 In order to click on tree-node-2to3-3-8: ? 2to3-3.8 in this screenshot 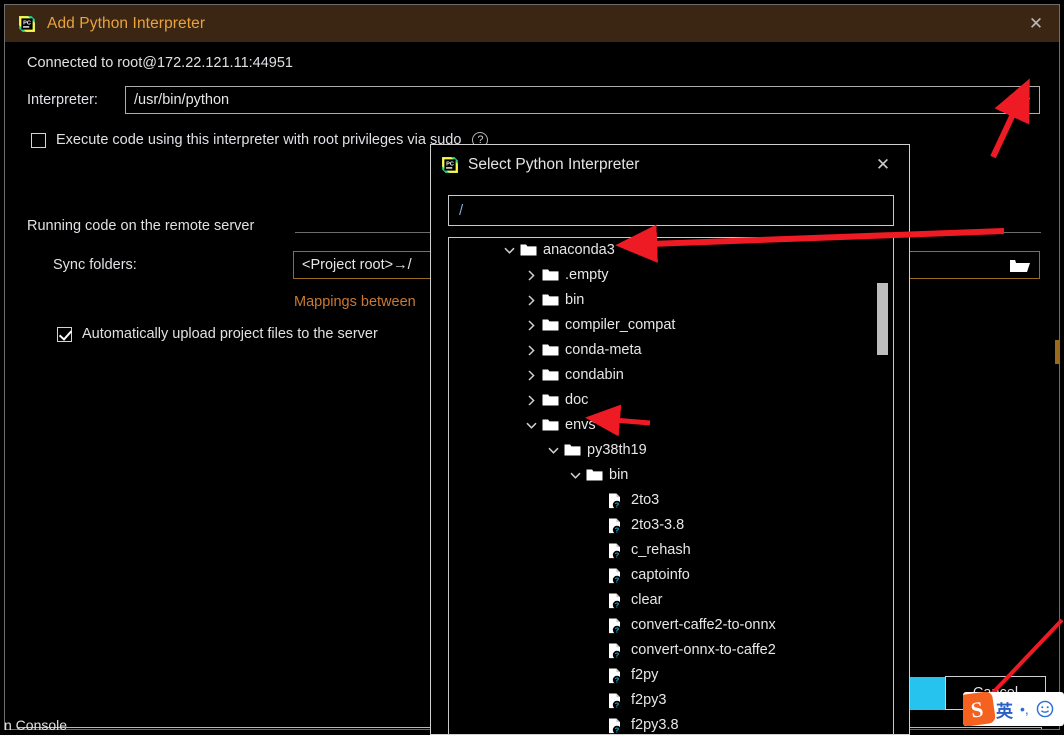, I will do `click(671, 525)`.